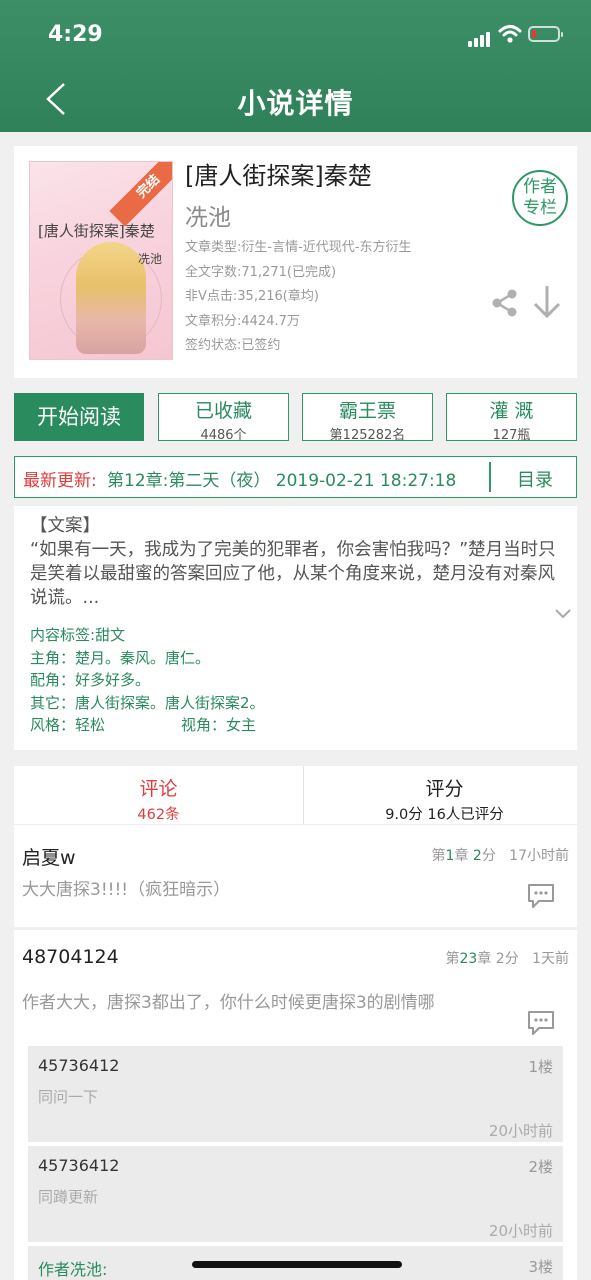 The image size is (591, 1280). What do you see at coordinates (444, 789) in the screenshot?
I see `tab-rating-label: 评分` at bounding box center [444, 789].